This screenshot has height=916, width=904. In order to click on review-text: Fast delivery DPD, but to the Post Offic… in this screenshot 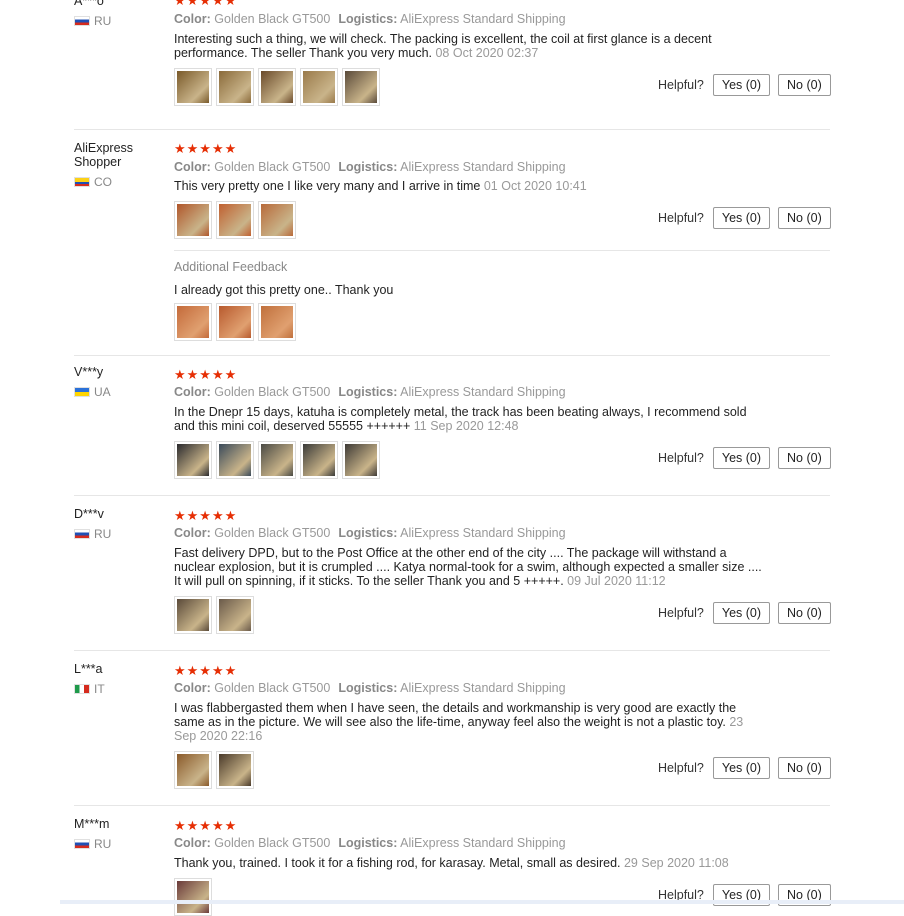, I will do `click(469, 567)`.